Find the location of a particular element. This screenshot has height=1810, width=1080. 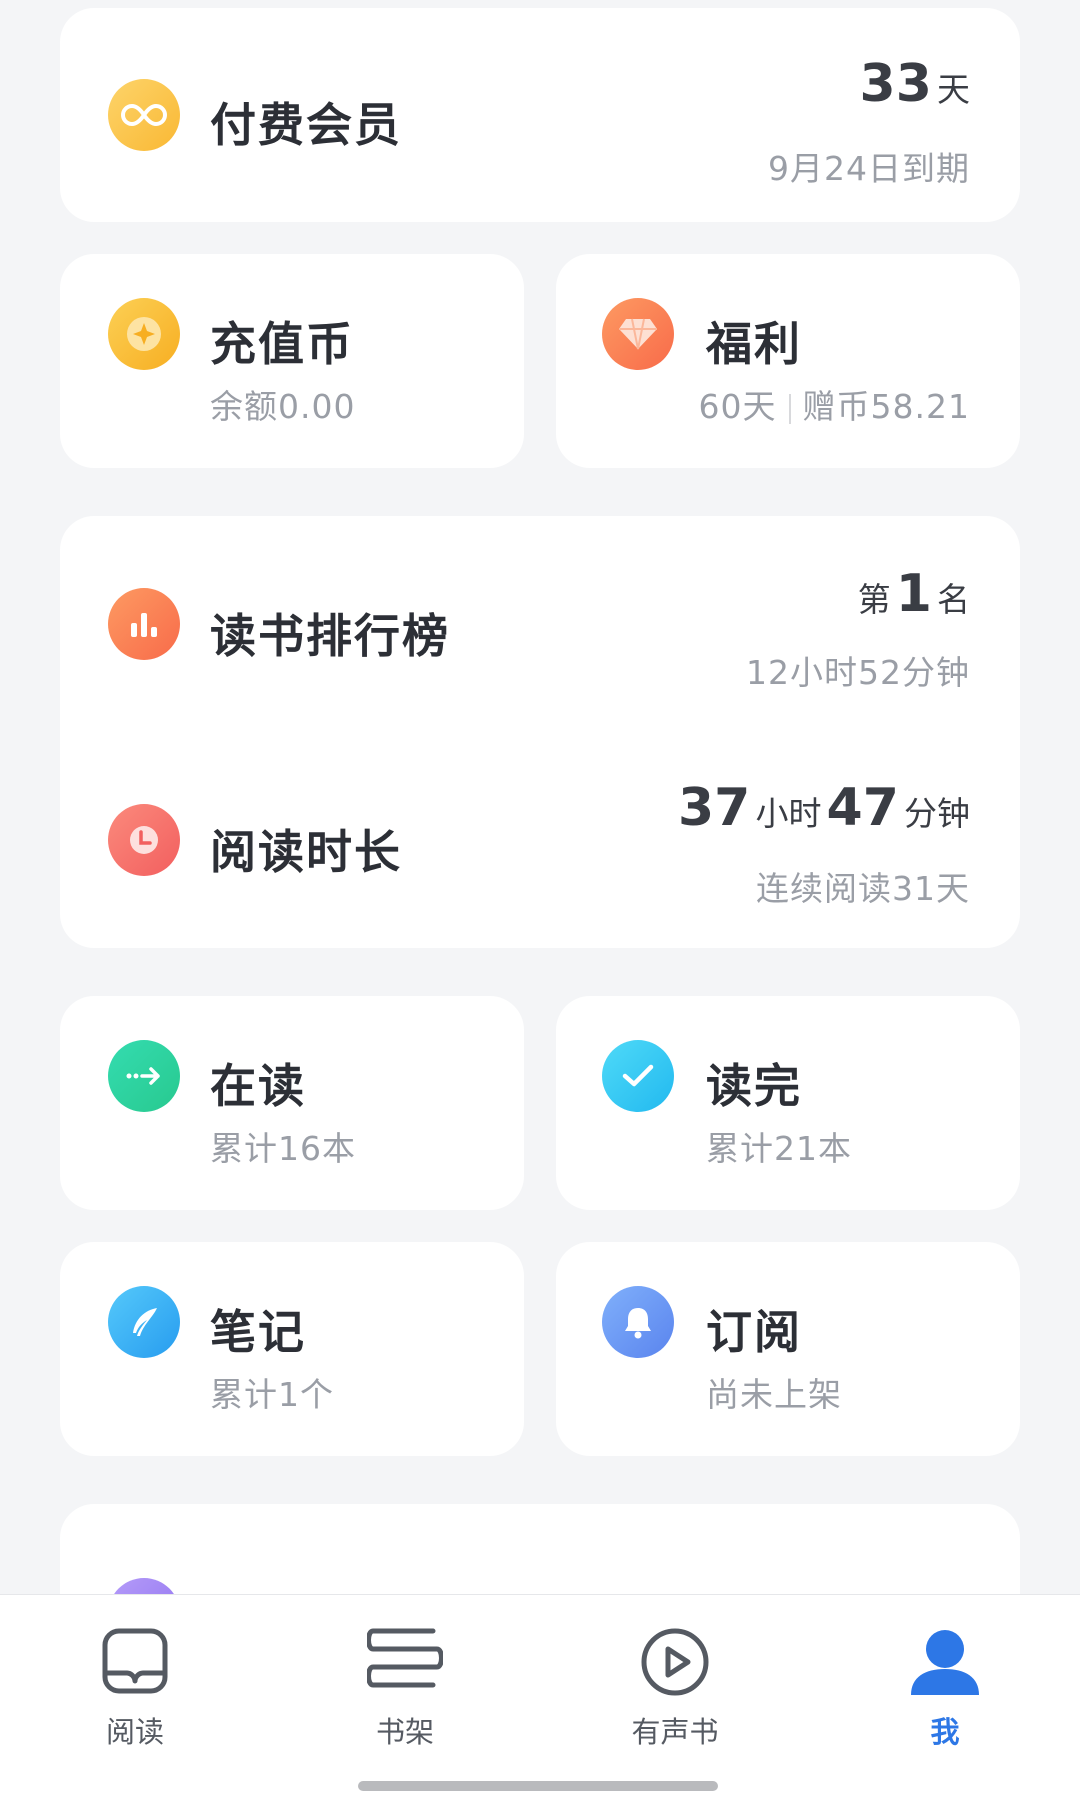

notes-title: 笔记 is located at coordinates (258, 1332).